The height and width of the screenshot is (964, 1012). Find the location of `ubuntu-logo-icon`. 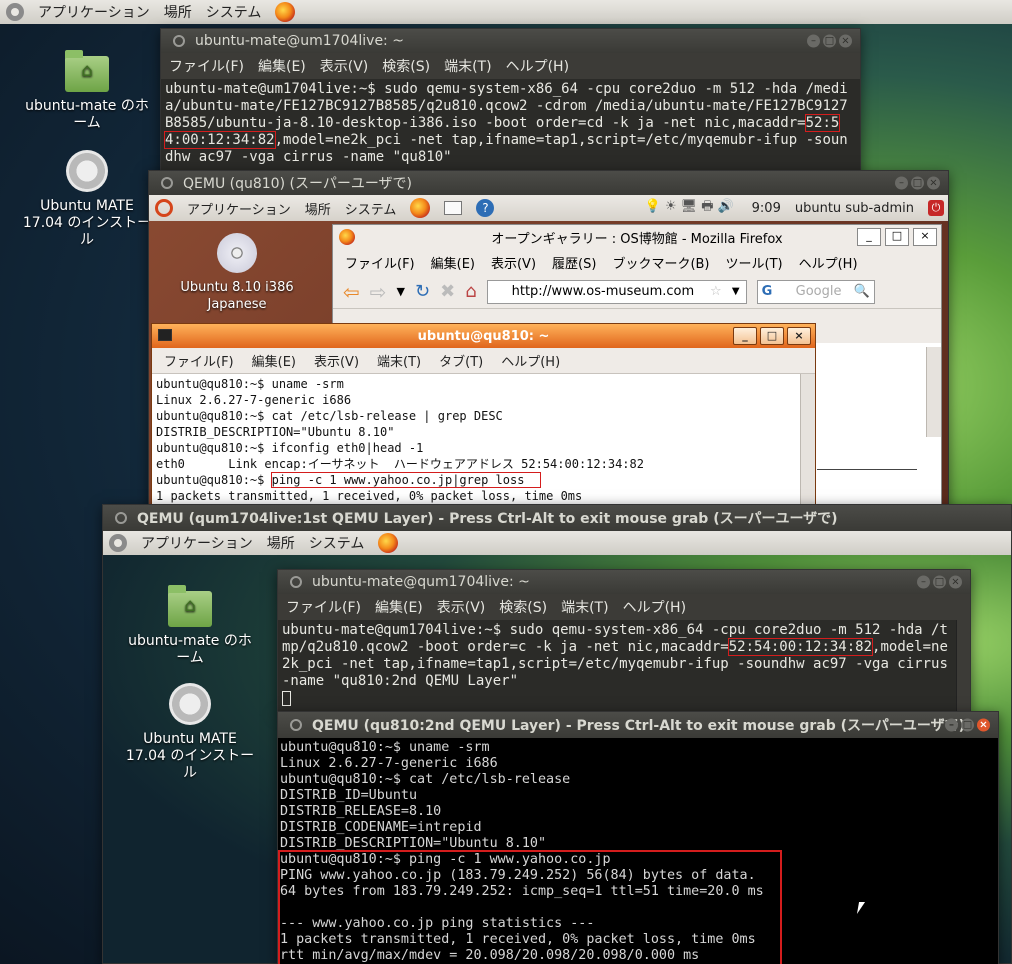

ubuntu-logo-icon is located at coordinates (164, 208).